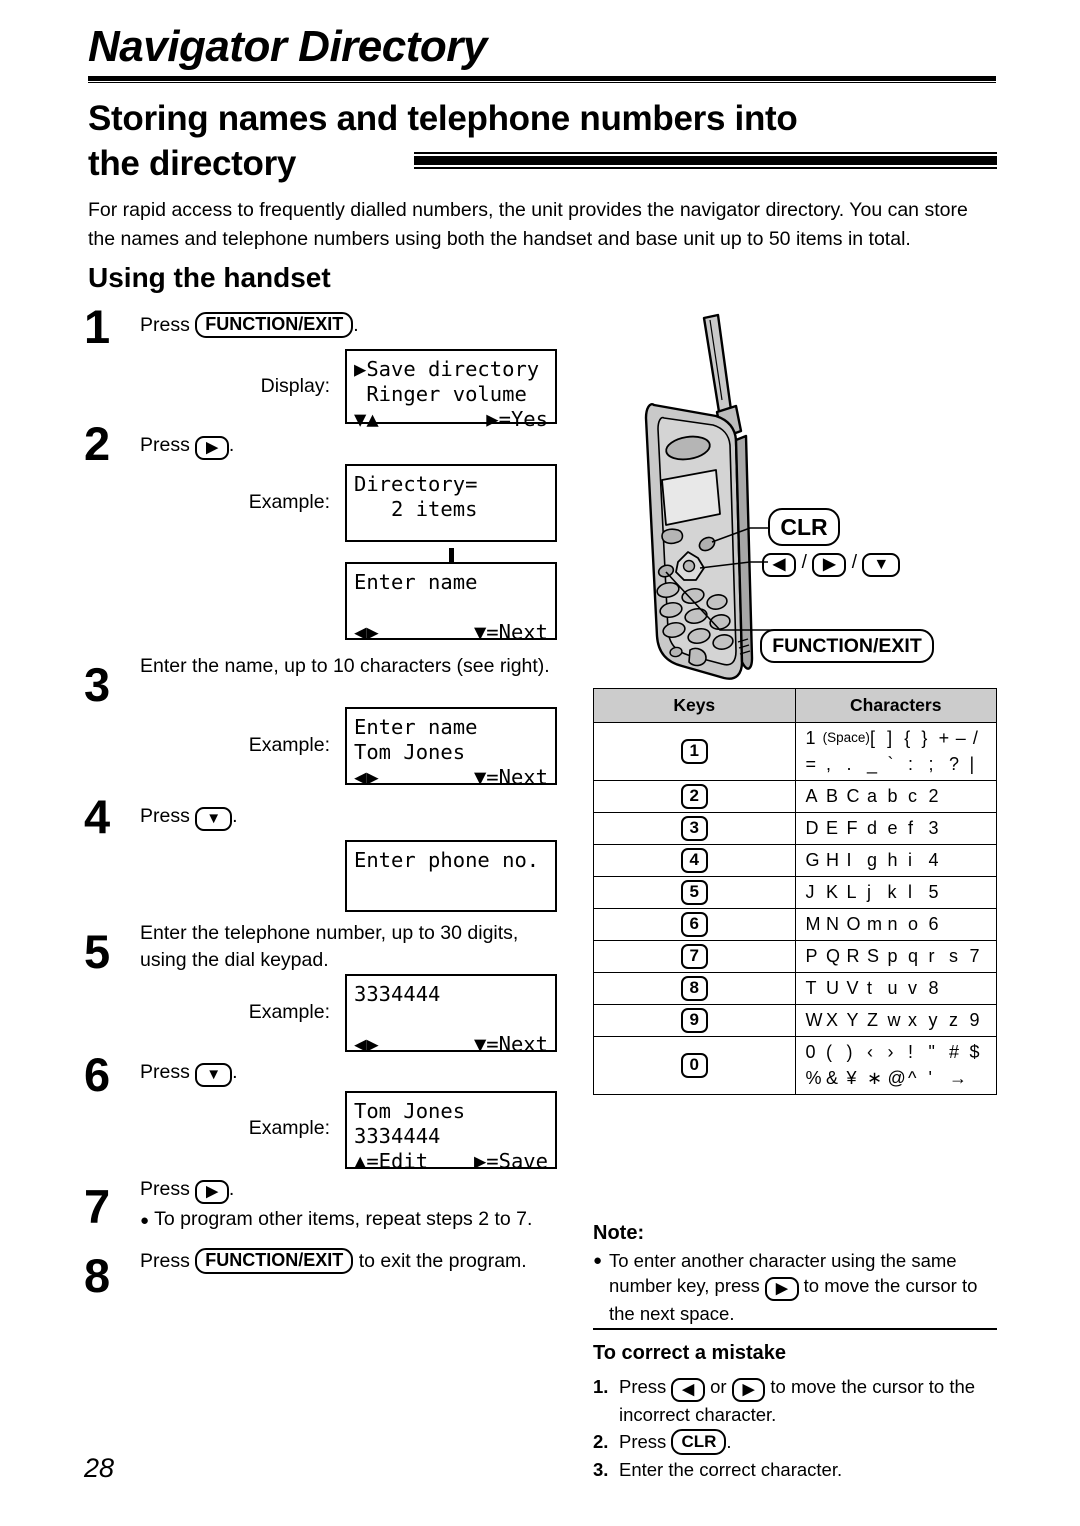 This screenshot has height=1526, width=1080. What do you see at coordinates (97, 443) in the screenshot?
I see `step-number-2: 2` at bounding box center [97, 443].